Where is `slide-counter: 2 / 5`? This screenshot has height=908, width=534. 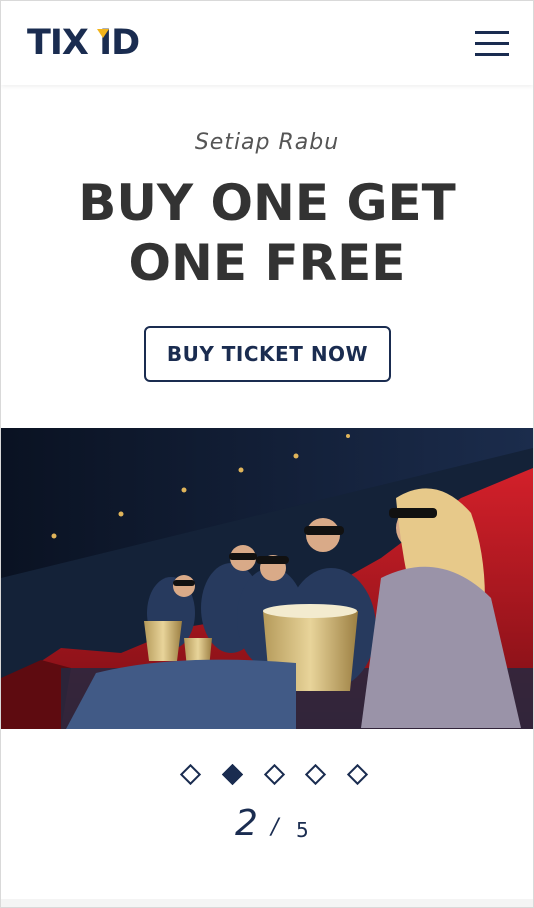 slide-counter: 2 / 5 is located at coordinates (267, 825).